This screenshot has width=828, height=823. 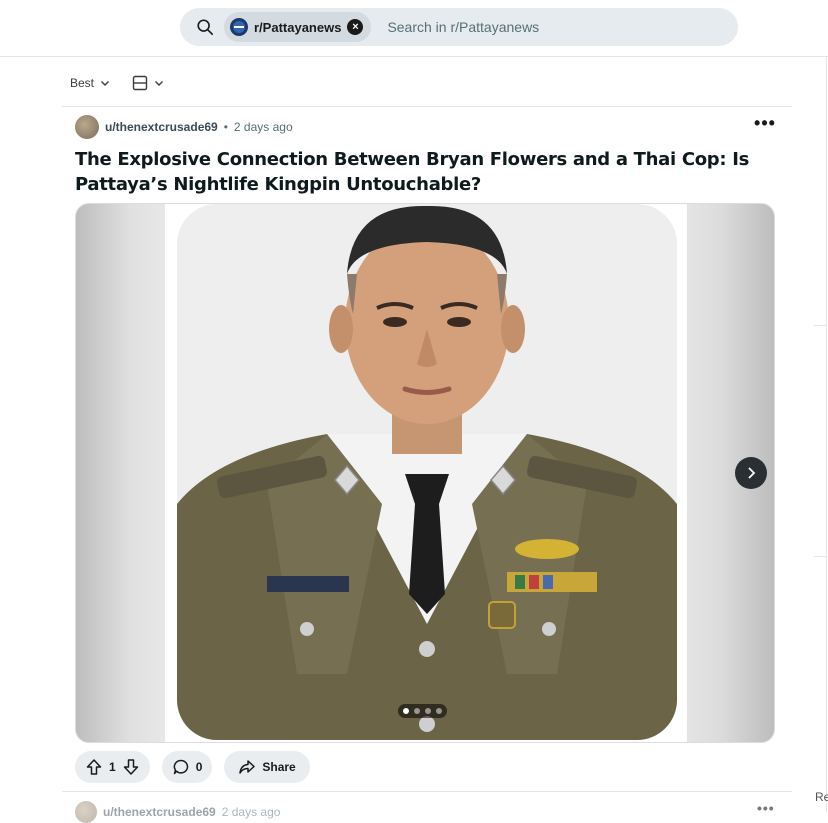 I want to click on search-icon, so click(x=205, y=27).